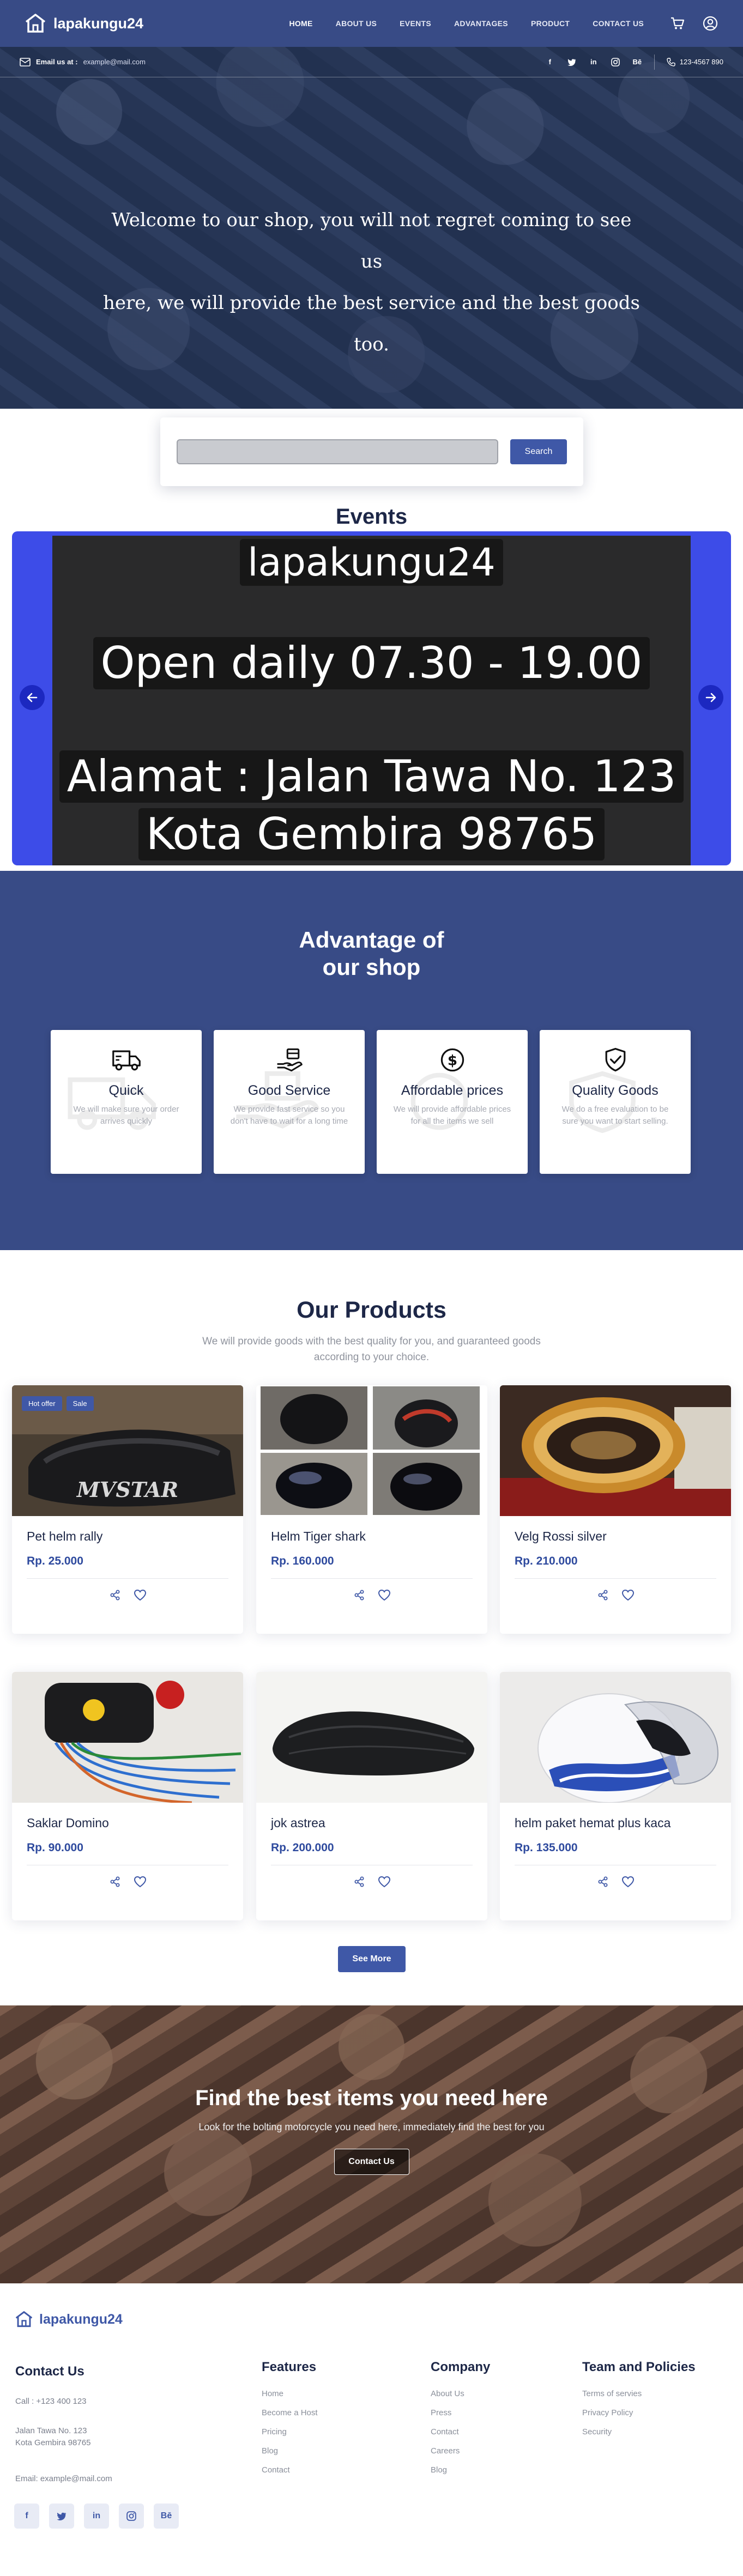 Image resolution: width=743 pixels, height=2576 pixels. What do you see at coordinates (371, 953) in the screenshot?
I see `advantages-title: Advantage of our shop` at bounding box center [371, 953].